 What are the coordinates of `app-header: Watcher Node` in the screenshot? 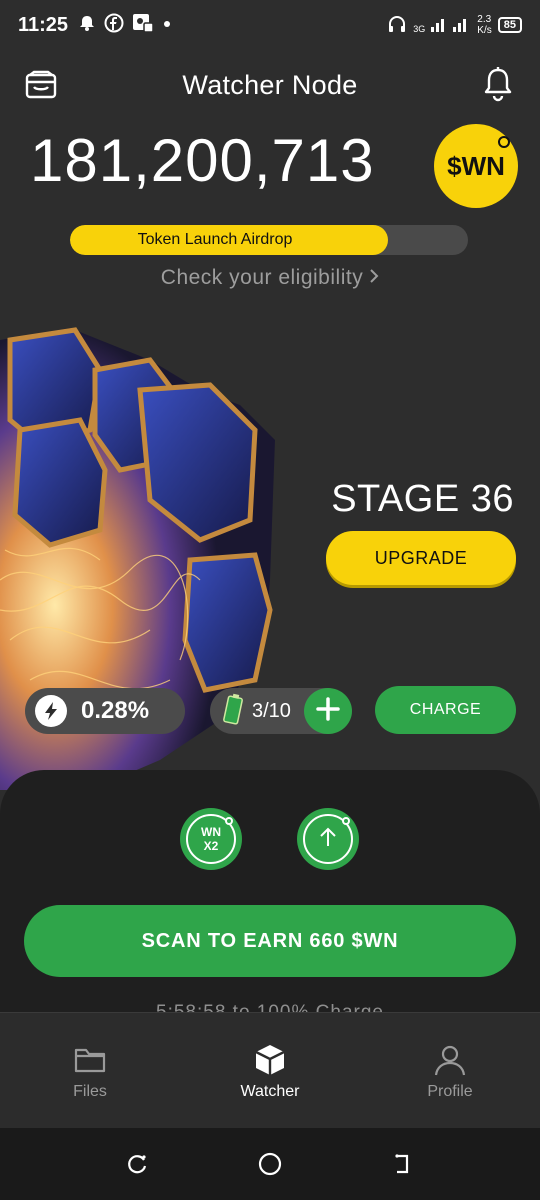 It's located at (270, 85).